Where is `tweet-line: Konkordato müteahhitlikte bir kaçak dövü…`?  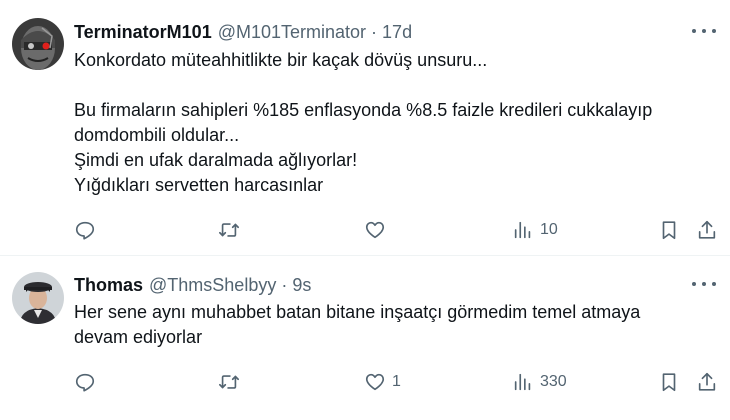
tweet-line: Konkordato müteahhitlikte bir kaçak dövü… is located at coordinates (281, 60).